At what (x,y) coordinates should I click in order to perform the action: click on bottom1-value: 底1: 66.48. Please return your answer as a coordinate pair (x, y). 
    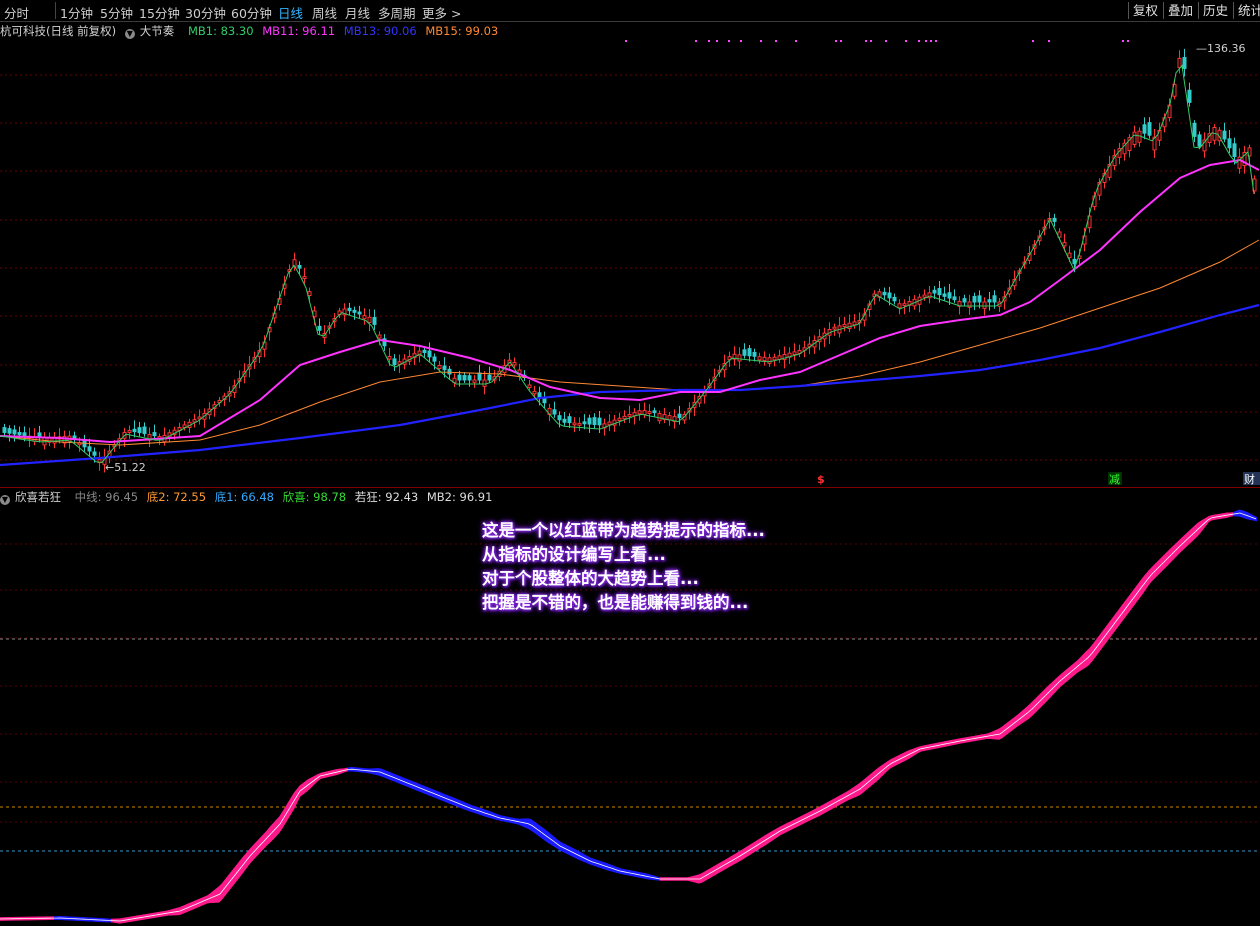
    Looking at the image, I should click on (244, 497).